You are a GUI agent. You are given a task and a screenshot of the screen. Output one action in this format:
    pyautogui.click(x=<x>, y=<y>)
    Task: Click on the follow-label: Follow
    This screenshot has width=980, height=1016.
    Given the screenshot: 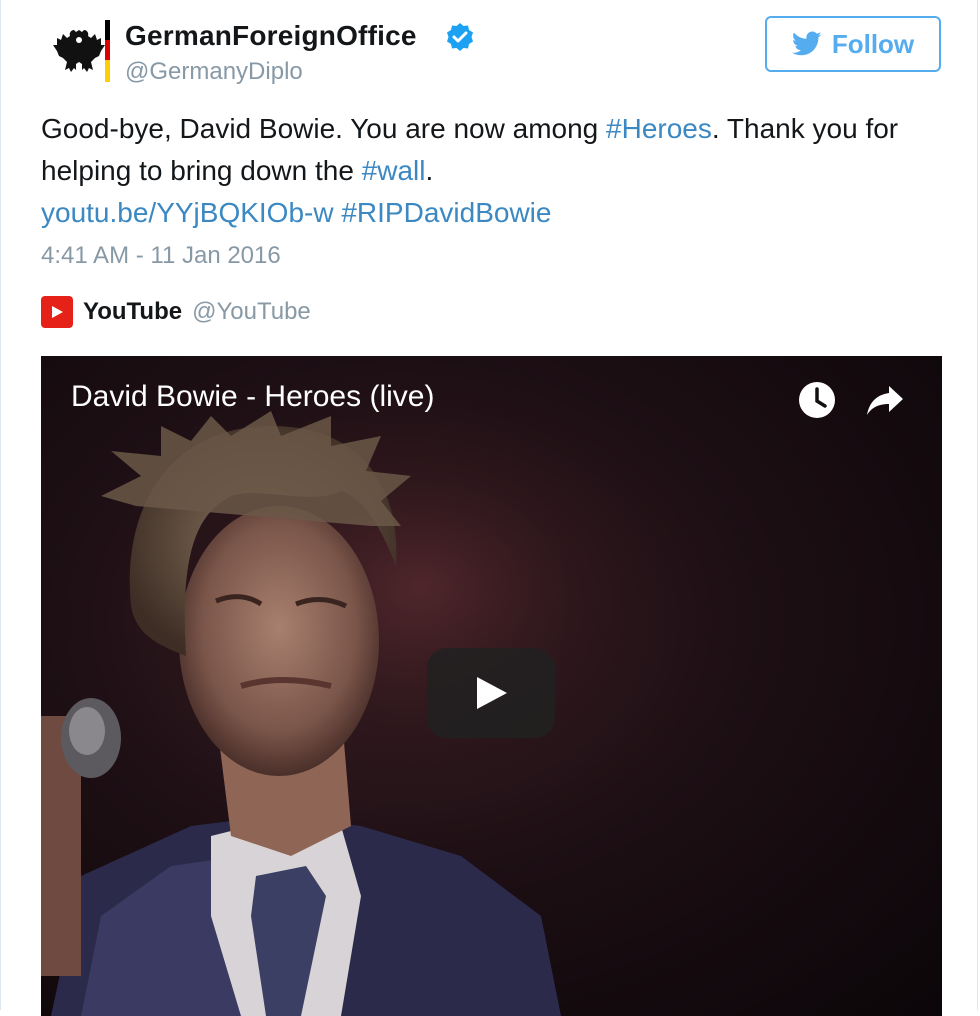 What is the action you would take?
    pyautogui.click(x=873, y=43)
    